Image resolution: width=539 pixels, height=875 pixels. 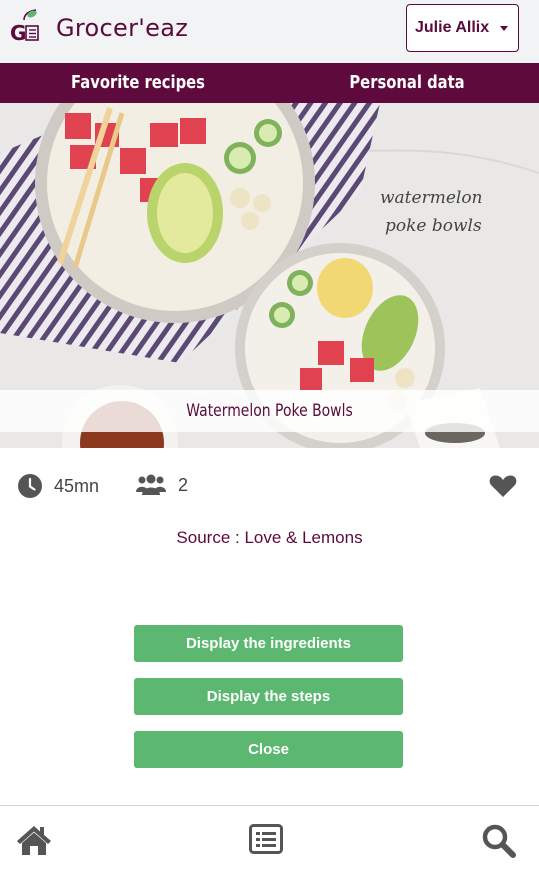 What do you see at coordinates (183, 484) in the screenshot?
I see `servings-value: 2` at bounding box center [183, 484].